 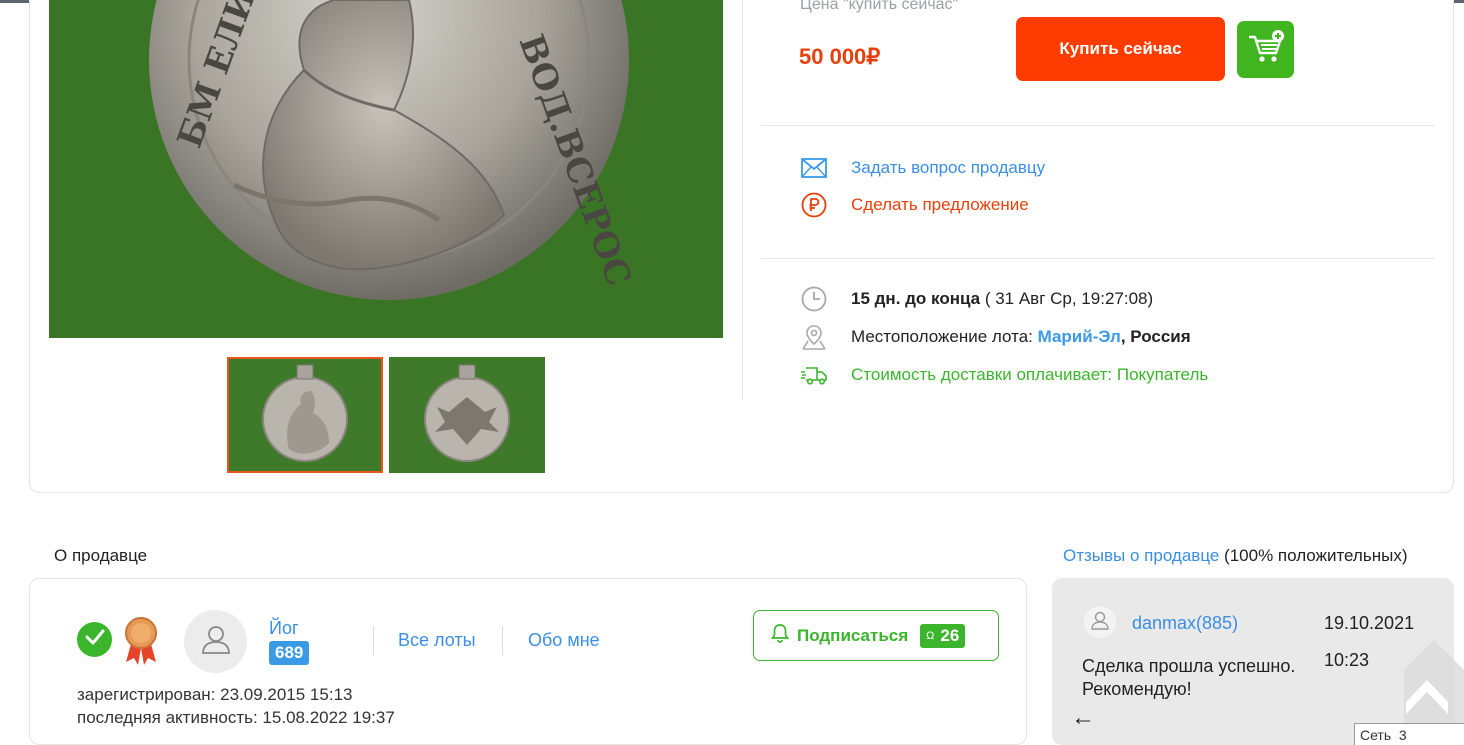 What do you see at coordinates (742, 200) in the screenshot?
I see `column-divider` at bounding box center [742, 200].